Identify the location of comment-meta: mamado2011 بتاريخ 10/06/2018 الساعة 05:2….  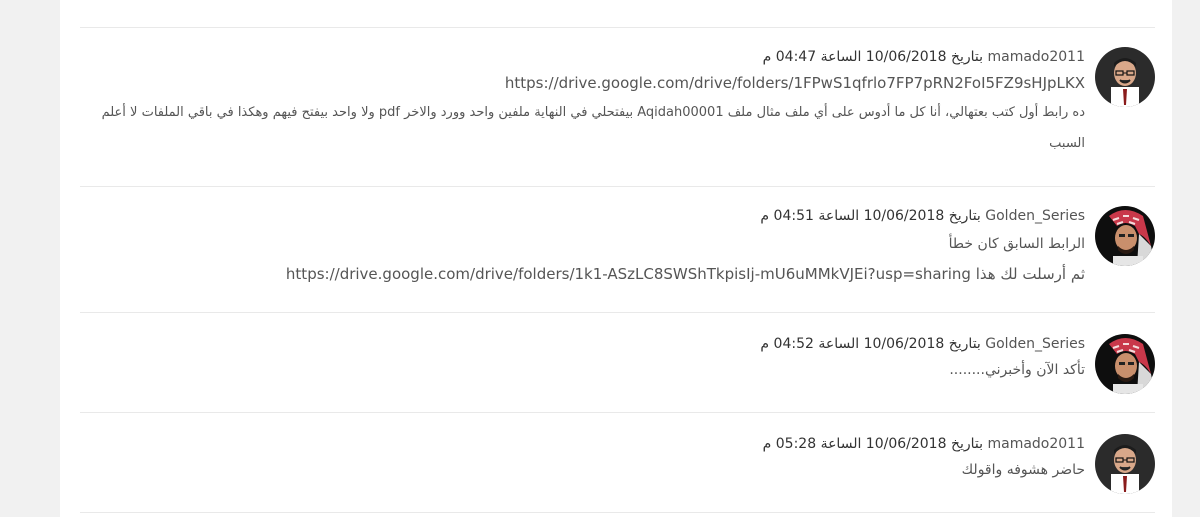
(582, 444).